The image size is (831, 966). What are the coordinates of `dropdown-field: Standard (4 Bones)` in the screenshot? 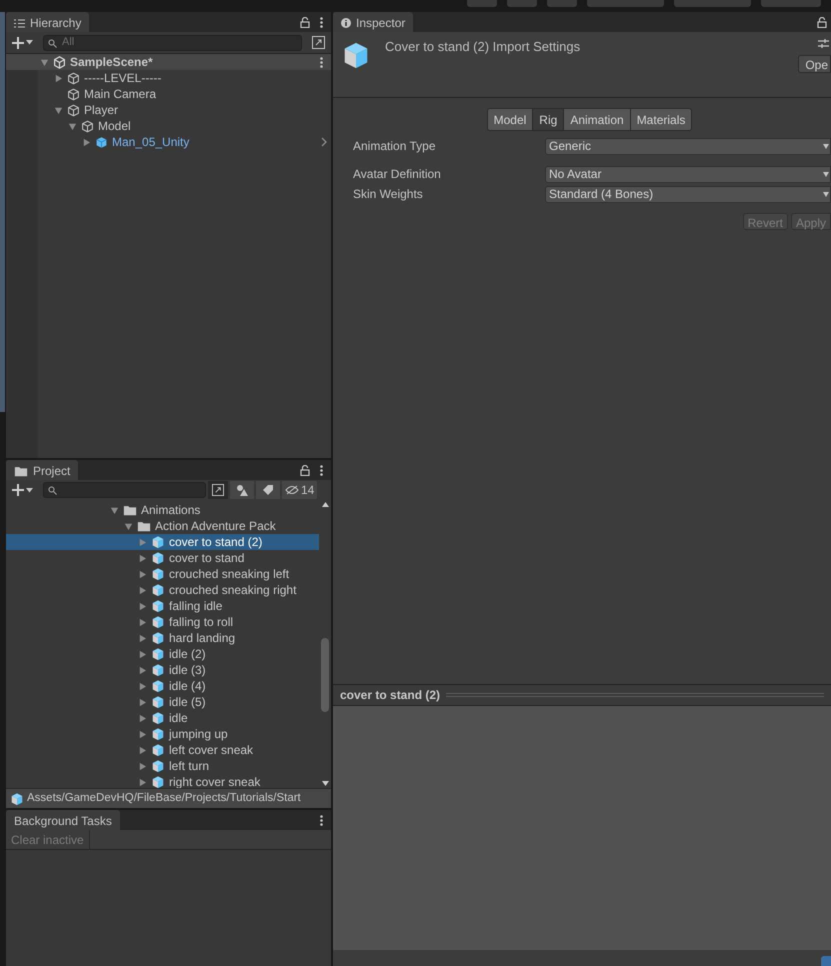 It's located at (688, 194).